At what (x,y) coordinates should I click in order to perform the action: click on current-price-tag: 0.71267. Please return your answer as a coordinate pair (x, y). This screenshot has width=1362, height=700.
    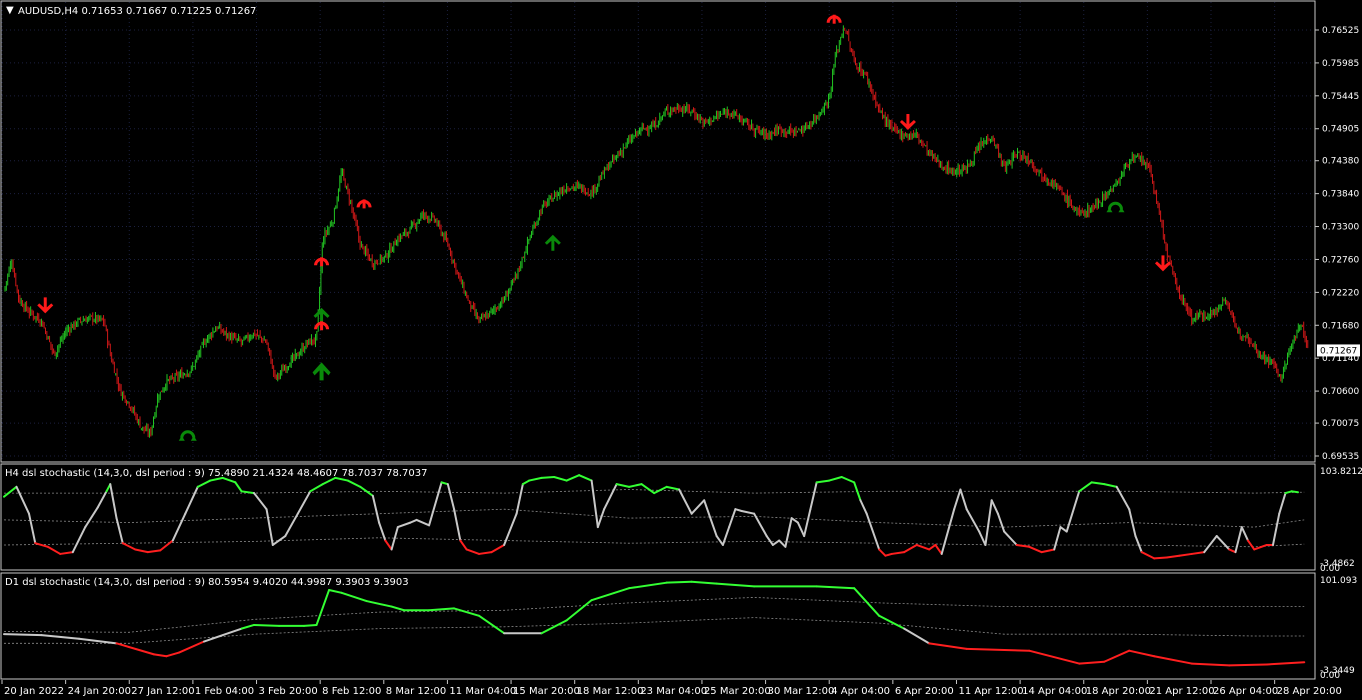
    Looking at the image, I should click on (1338, 350).